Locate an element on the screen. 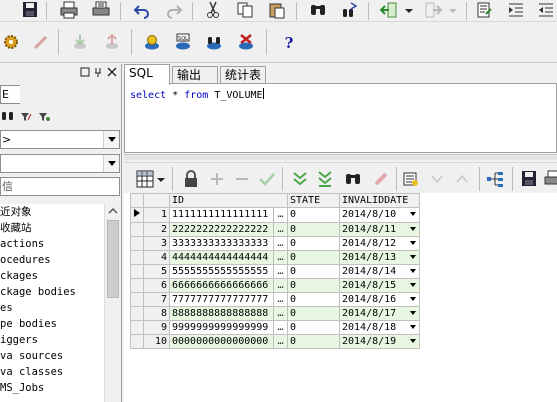  scroll-thumb is located at coordinates (113, 259).